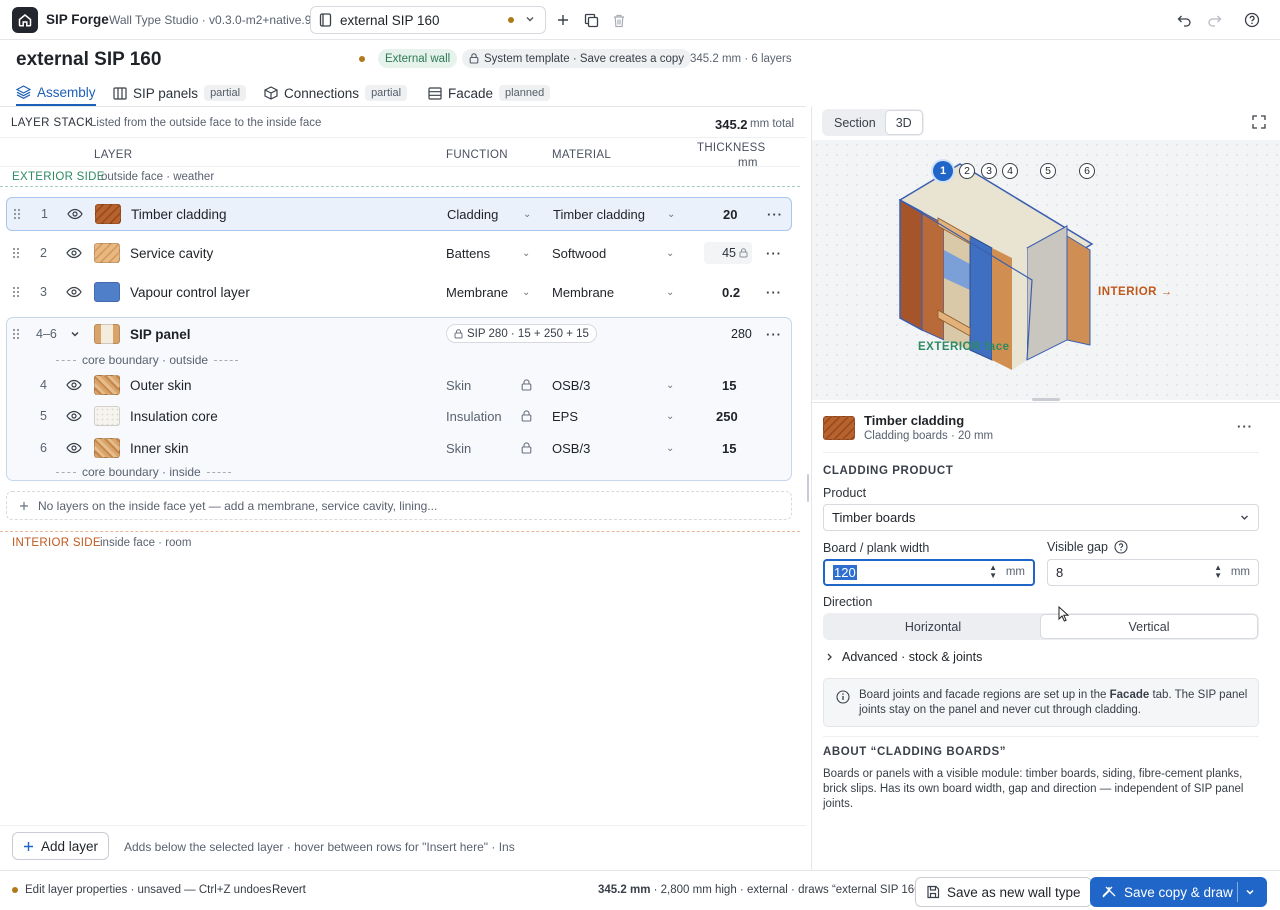  I want to click on redo-icon, so click(1214, 20).